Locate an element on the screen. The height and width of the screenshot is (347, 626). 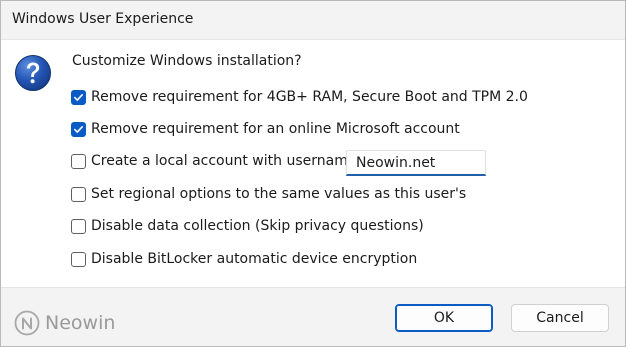
option-create-local-account: Create a local account with username: is located at coordinates (216, 161).